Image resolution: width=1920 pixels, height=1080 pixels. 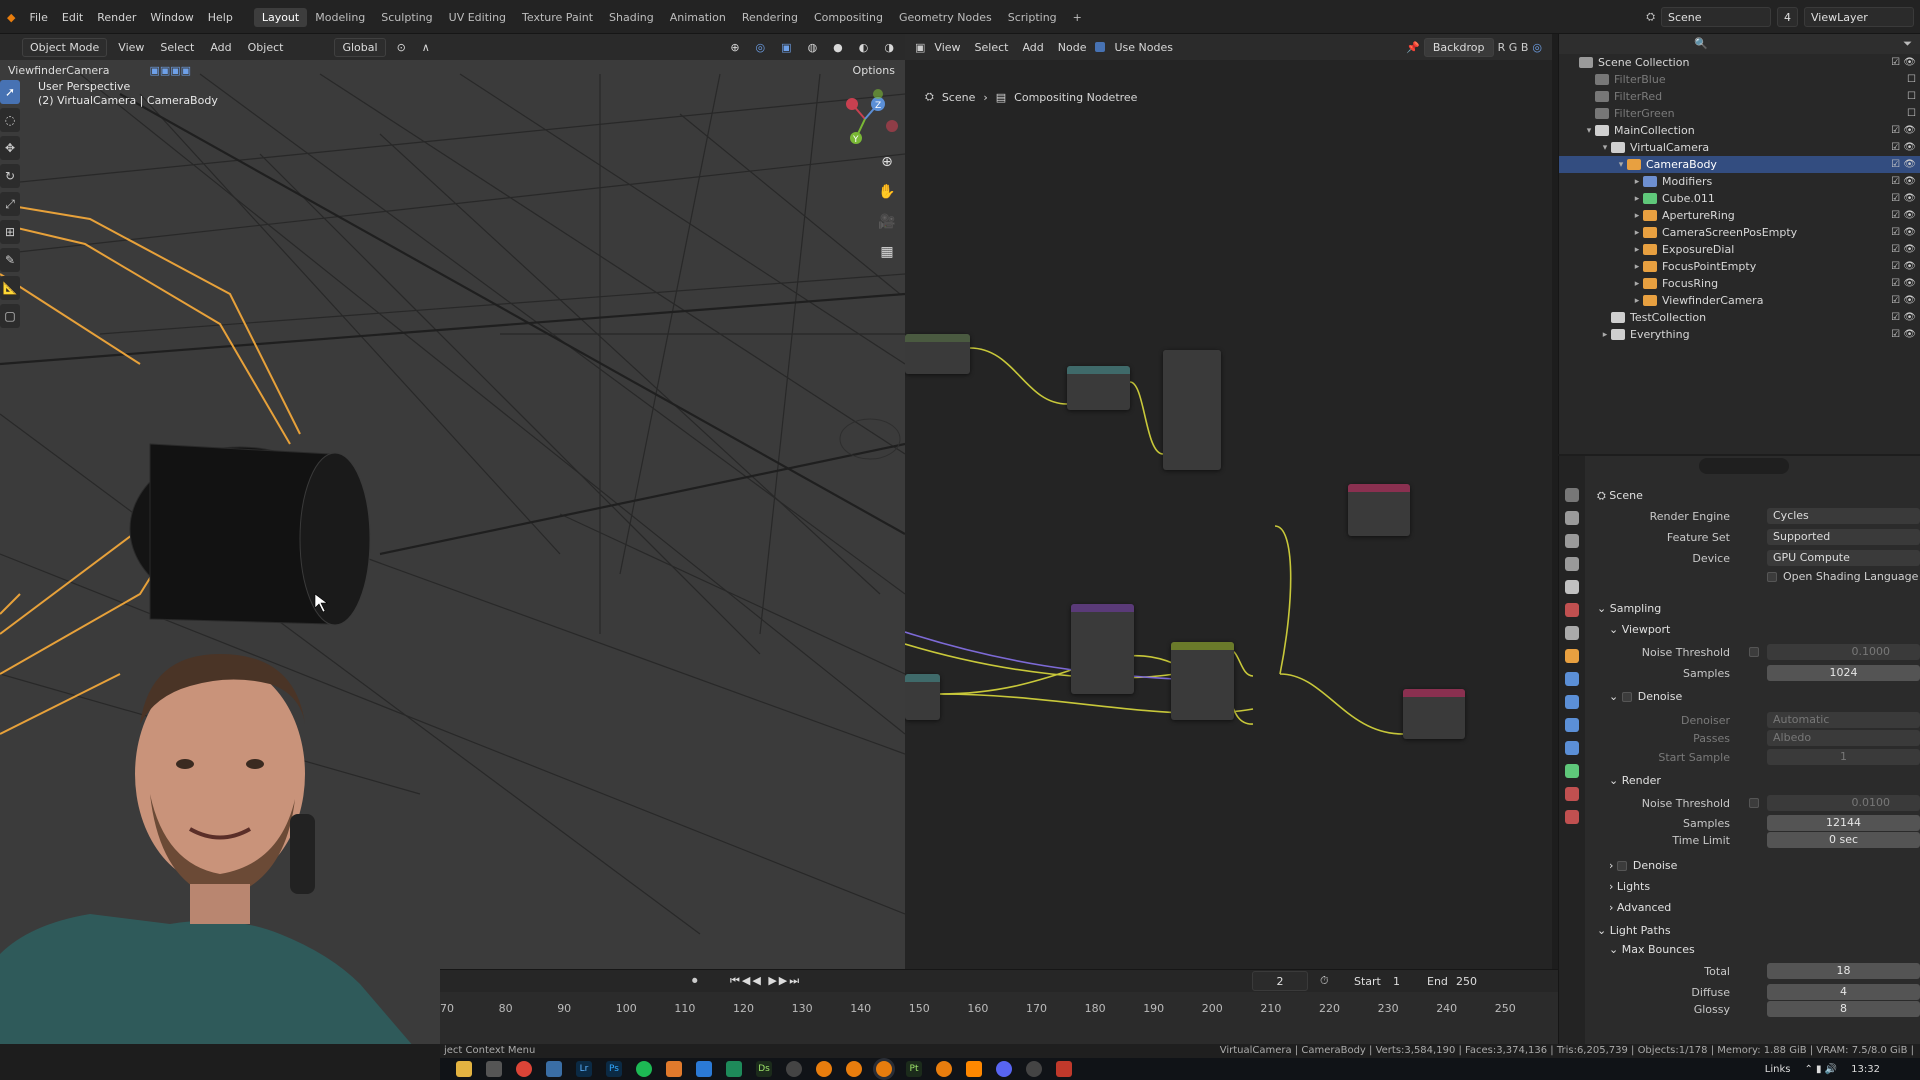 What do you see at coordinates (1820, 1069) in the screenshot?
I see `tray-icons: ⌃ ▮ 🔊` at bounding box center [1820, 1069].